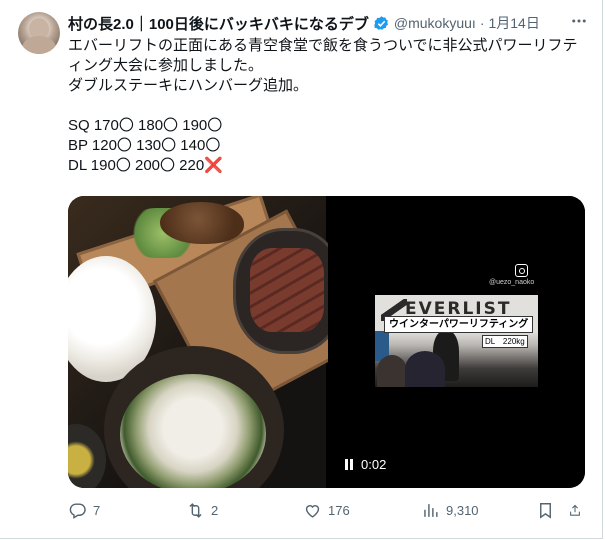 This screenshot has width=605, height=540. Describe the element at coordinates (552, 510) in the screenshot. I see `bookmark-button` at that location.